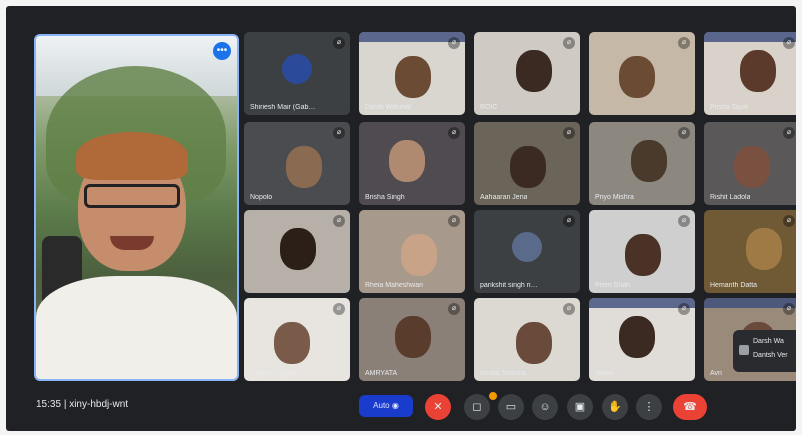 Image resolution: width=802 pixels, height=435 pixels. I want to click on participant-name: Hemanth Datta, so click(734, 285).